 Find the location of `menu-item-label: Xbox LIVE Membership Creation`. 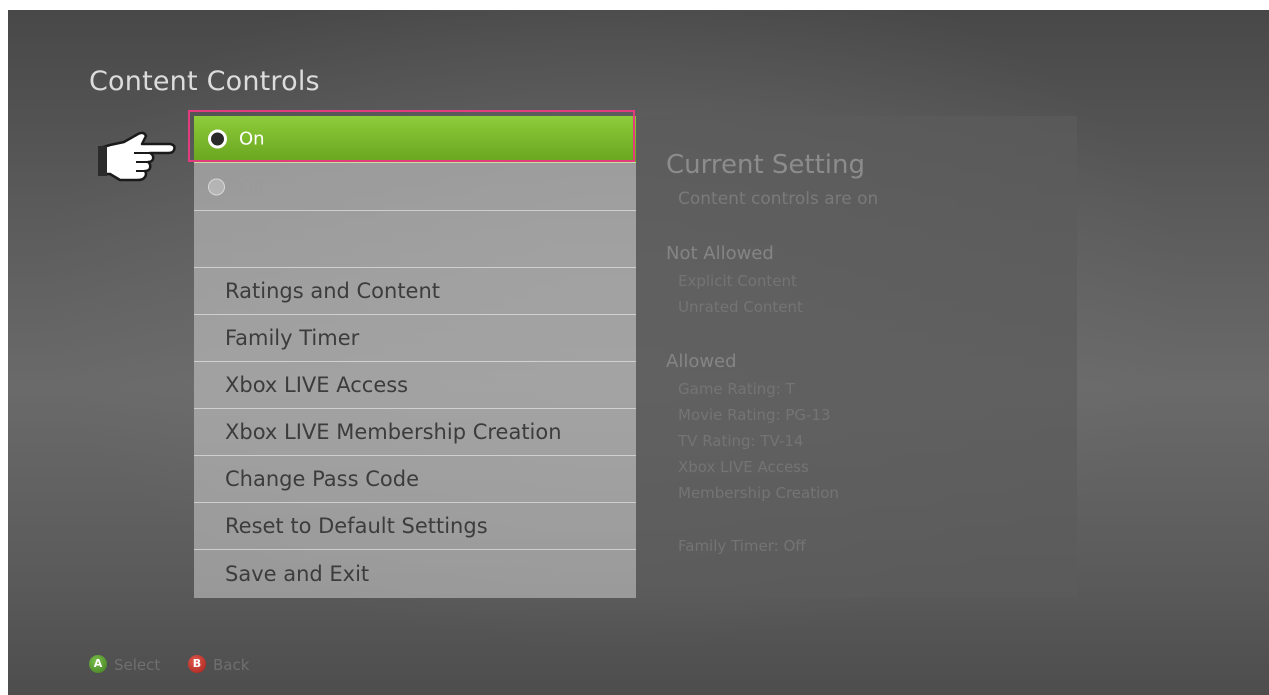

menu-item-label: Xbox LIVE Membership Creation is located at coordinates (393, 432).